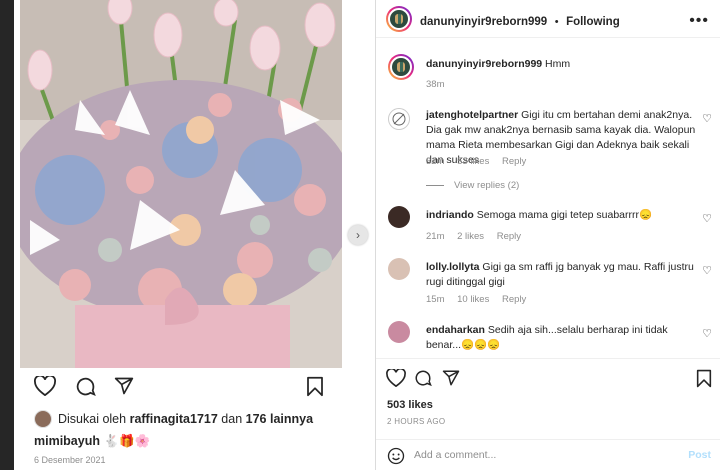 The width and height of the screenshot is (720, 470). What do you see at coordinates (435, 161) in the screenshot?
I see `comment-time: 32m` at bounding box center [435, 161].